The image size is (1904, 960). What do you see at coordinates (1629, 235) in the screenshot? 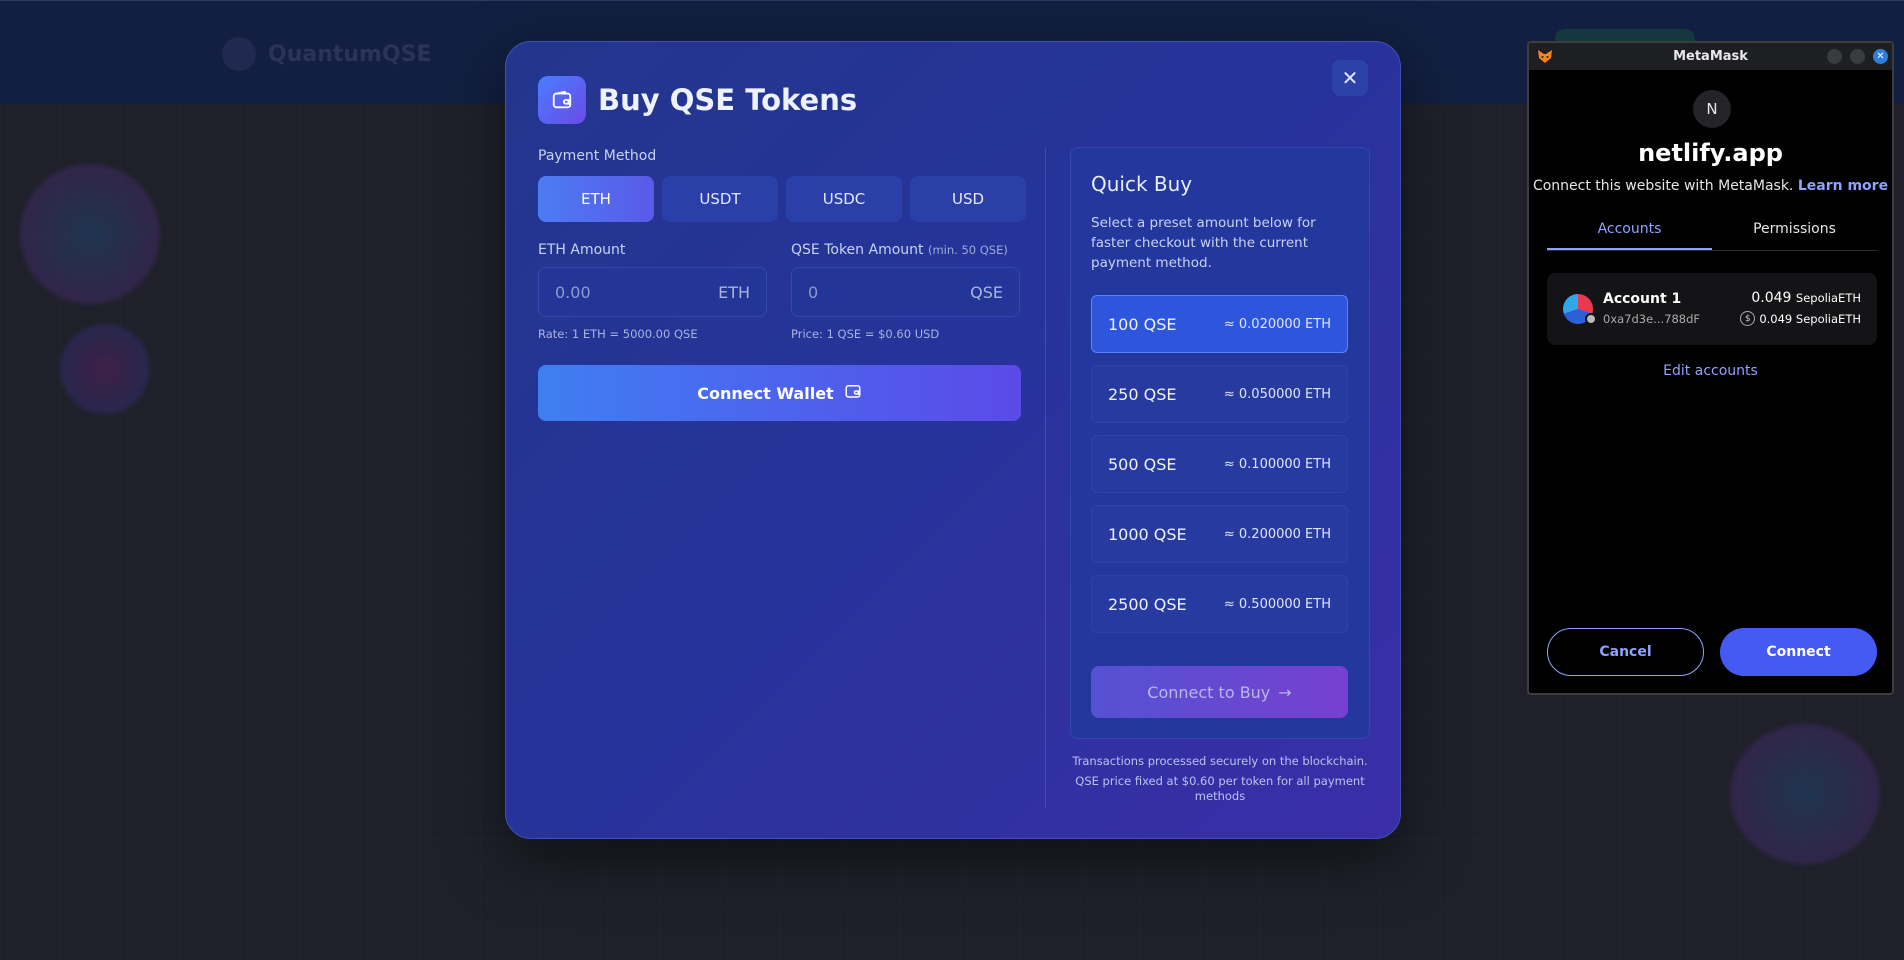
I see `tab-accounts: Accounts` at bounding box center [1629, 235].